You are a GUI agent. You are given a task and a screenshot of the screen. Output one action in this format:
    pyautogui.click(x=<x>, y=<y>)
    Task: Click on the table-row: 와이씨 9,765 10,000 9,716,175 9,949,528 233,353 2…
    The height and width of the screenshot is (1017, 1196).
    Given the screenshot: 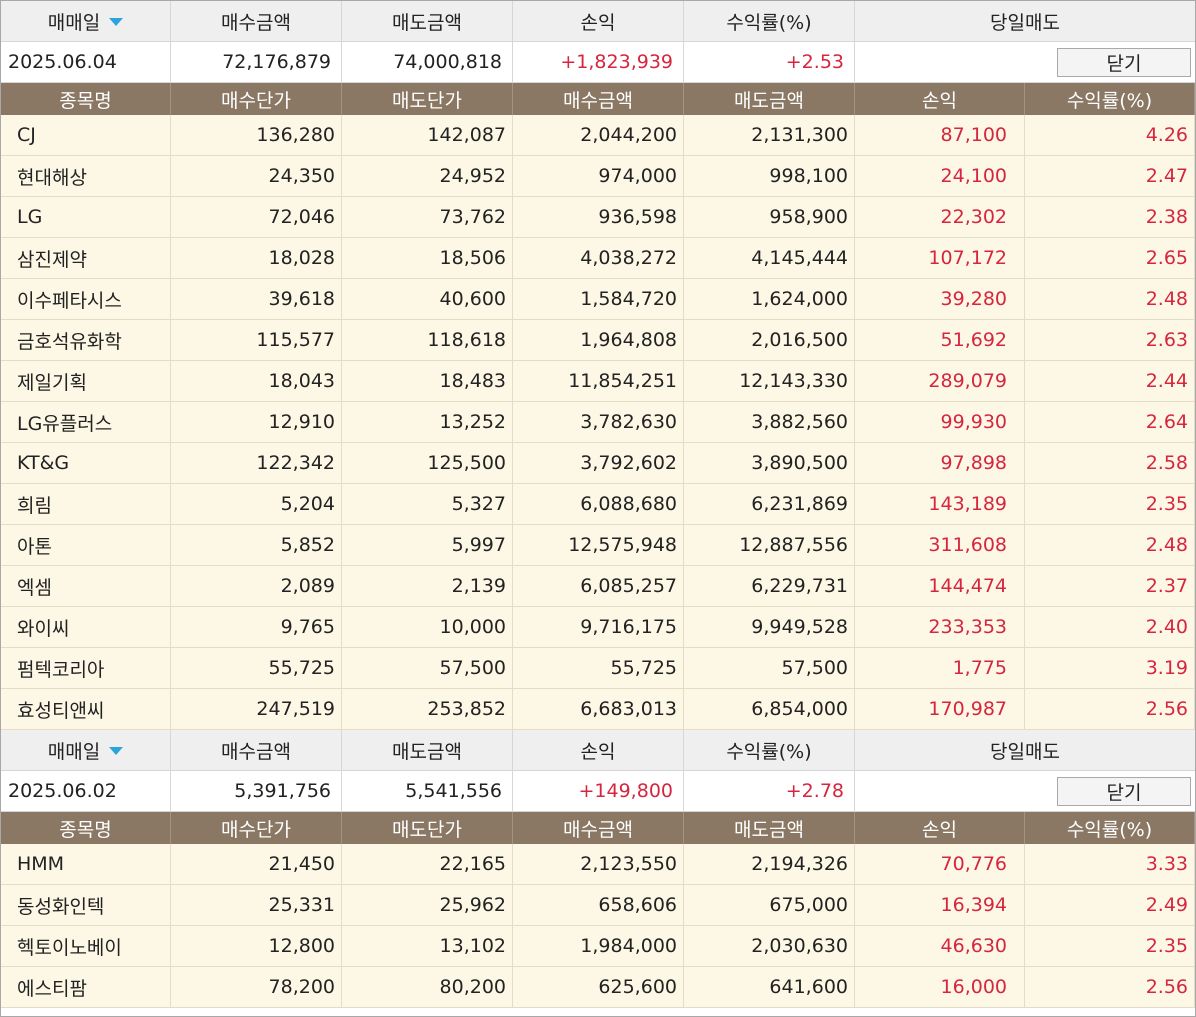 What is the action you would take?
    pyautogui.click(x=598, y=627)
    